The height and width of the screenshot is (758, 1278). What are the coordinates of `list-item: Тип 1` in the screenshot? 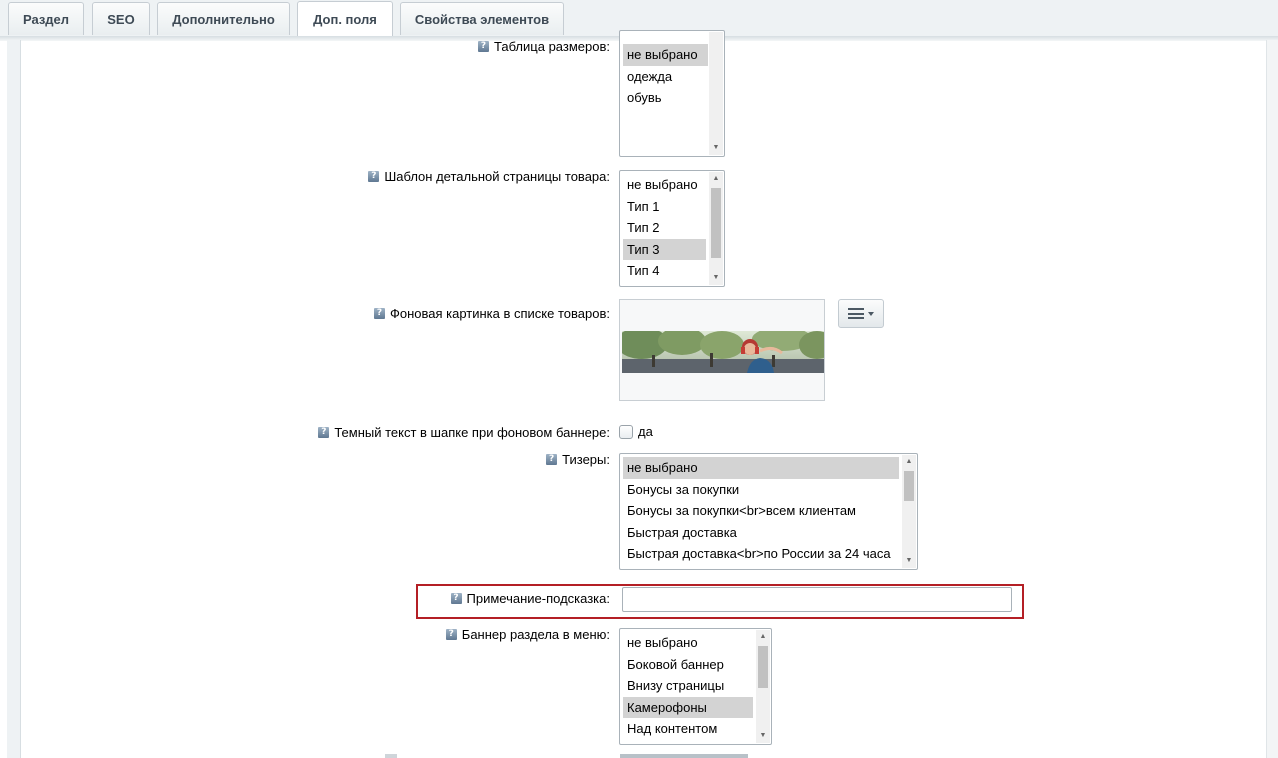 It's located at (664, 207).